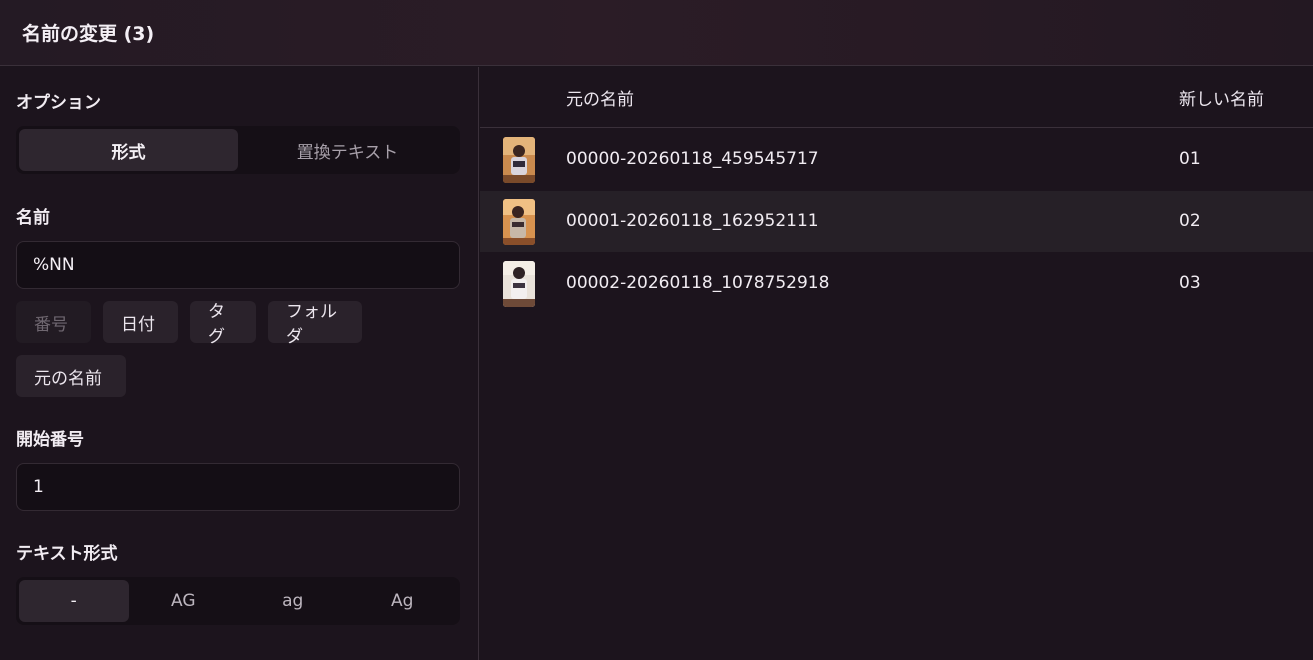 This screenshot has height=660, width=1313. What do you see at coordinates (238, 265) in the screenshot?
I see `name-pattern-input: %NN` at bounding box center [238, 265].